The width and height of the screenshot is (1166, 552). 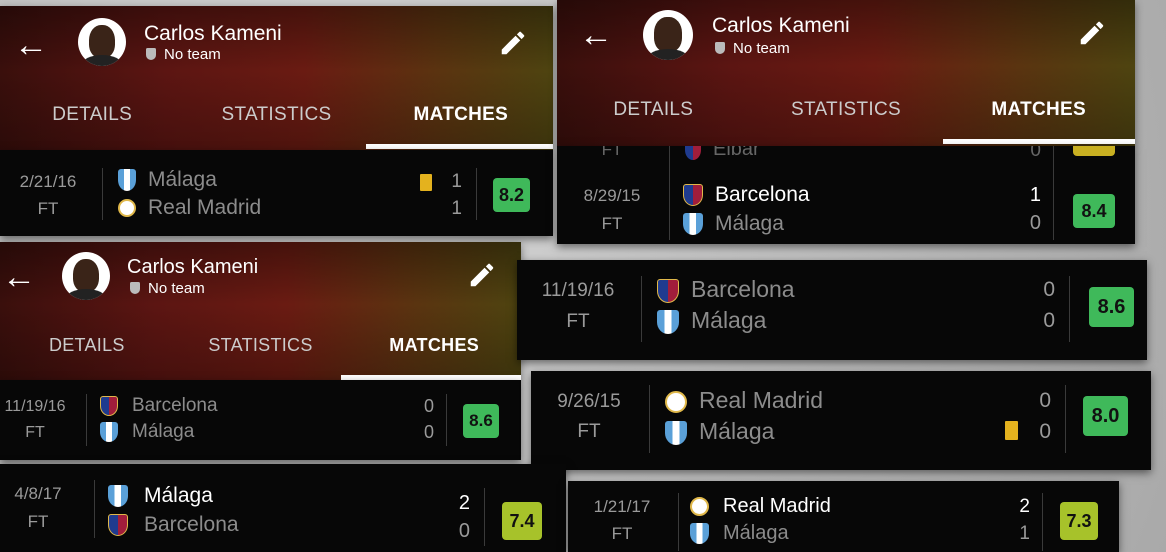 I want to click on rating-badge: 8.0, so click(x=1105, y=416).